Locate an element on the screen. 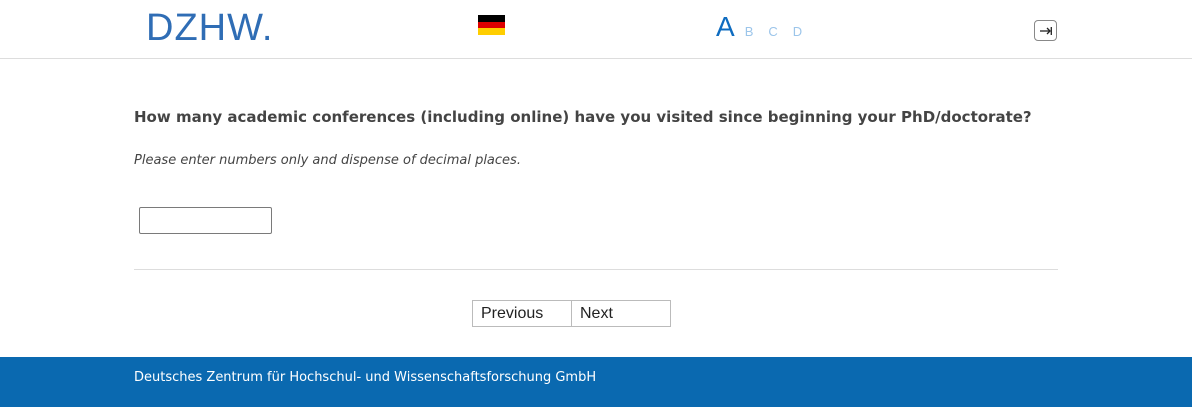 Image resolution: width=1192 pixels, height=407 pixels. german-flag-icon is located at coordinates (491, 25).